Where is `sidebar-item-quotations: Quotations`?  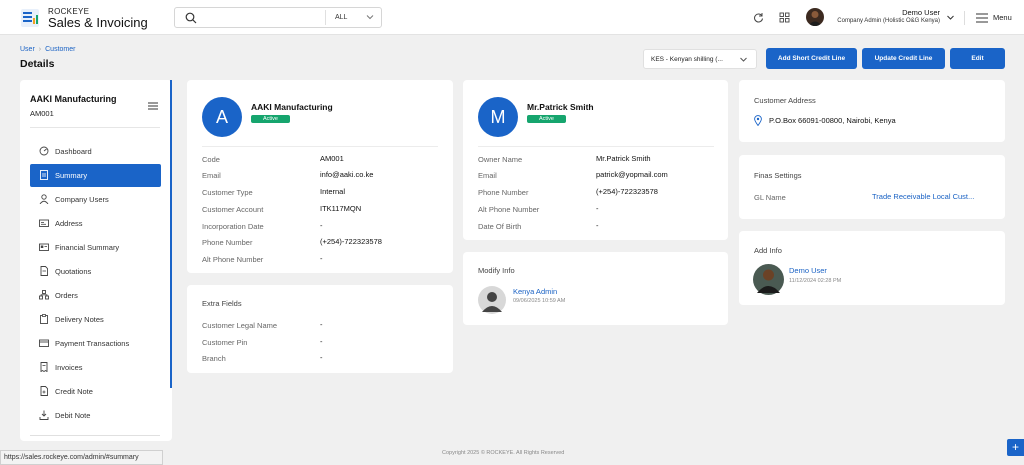
sidebar-item-quotations: Quotations is located at coordinates (95, 271).